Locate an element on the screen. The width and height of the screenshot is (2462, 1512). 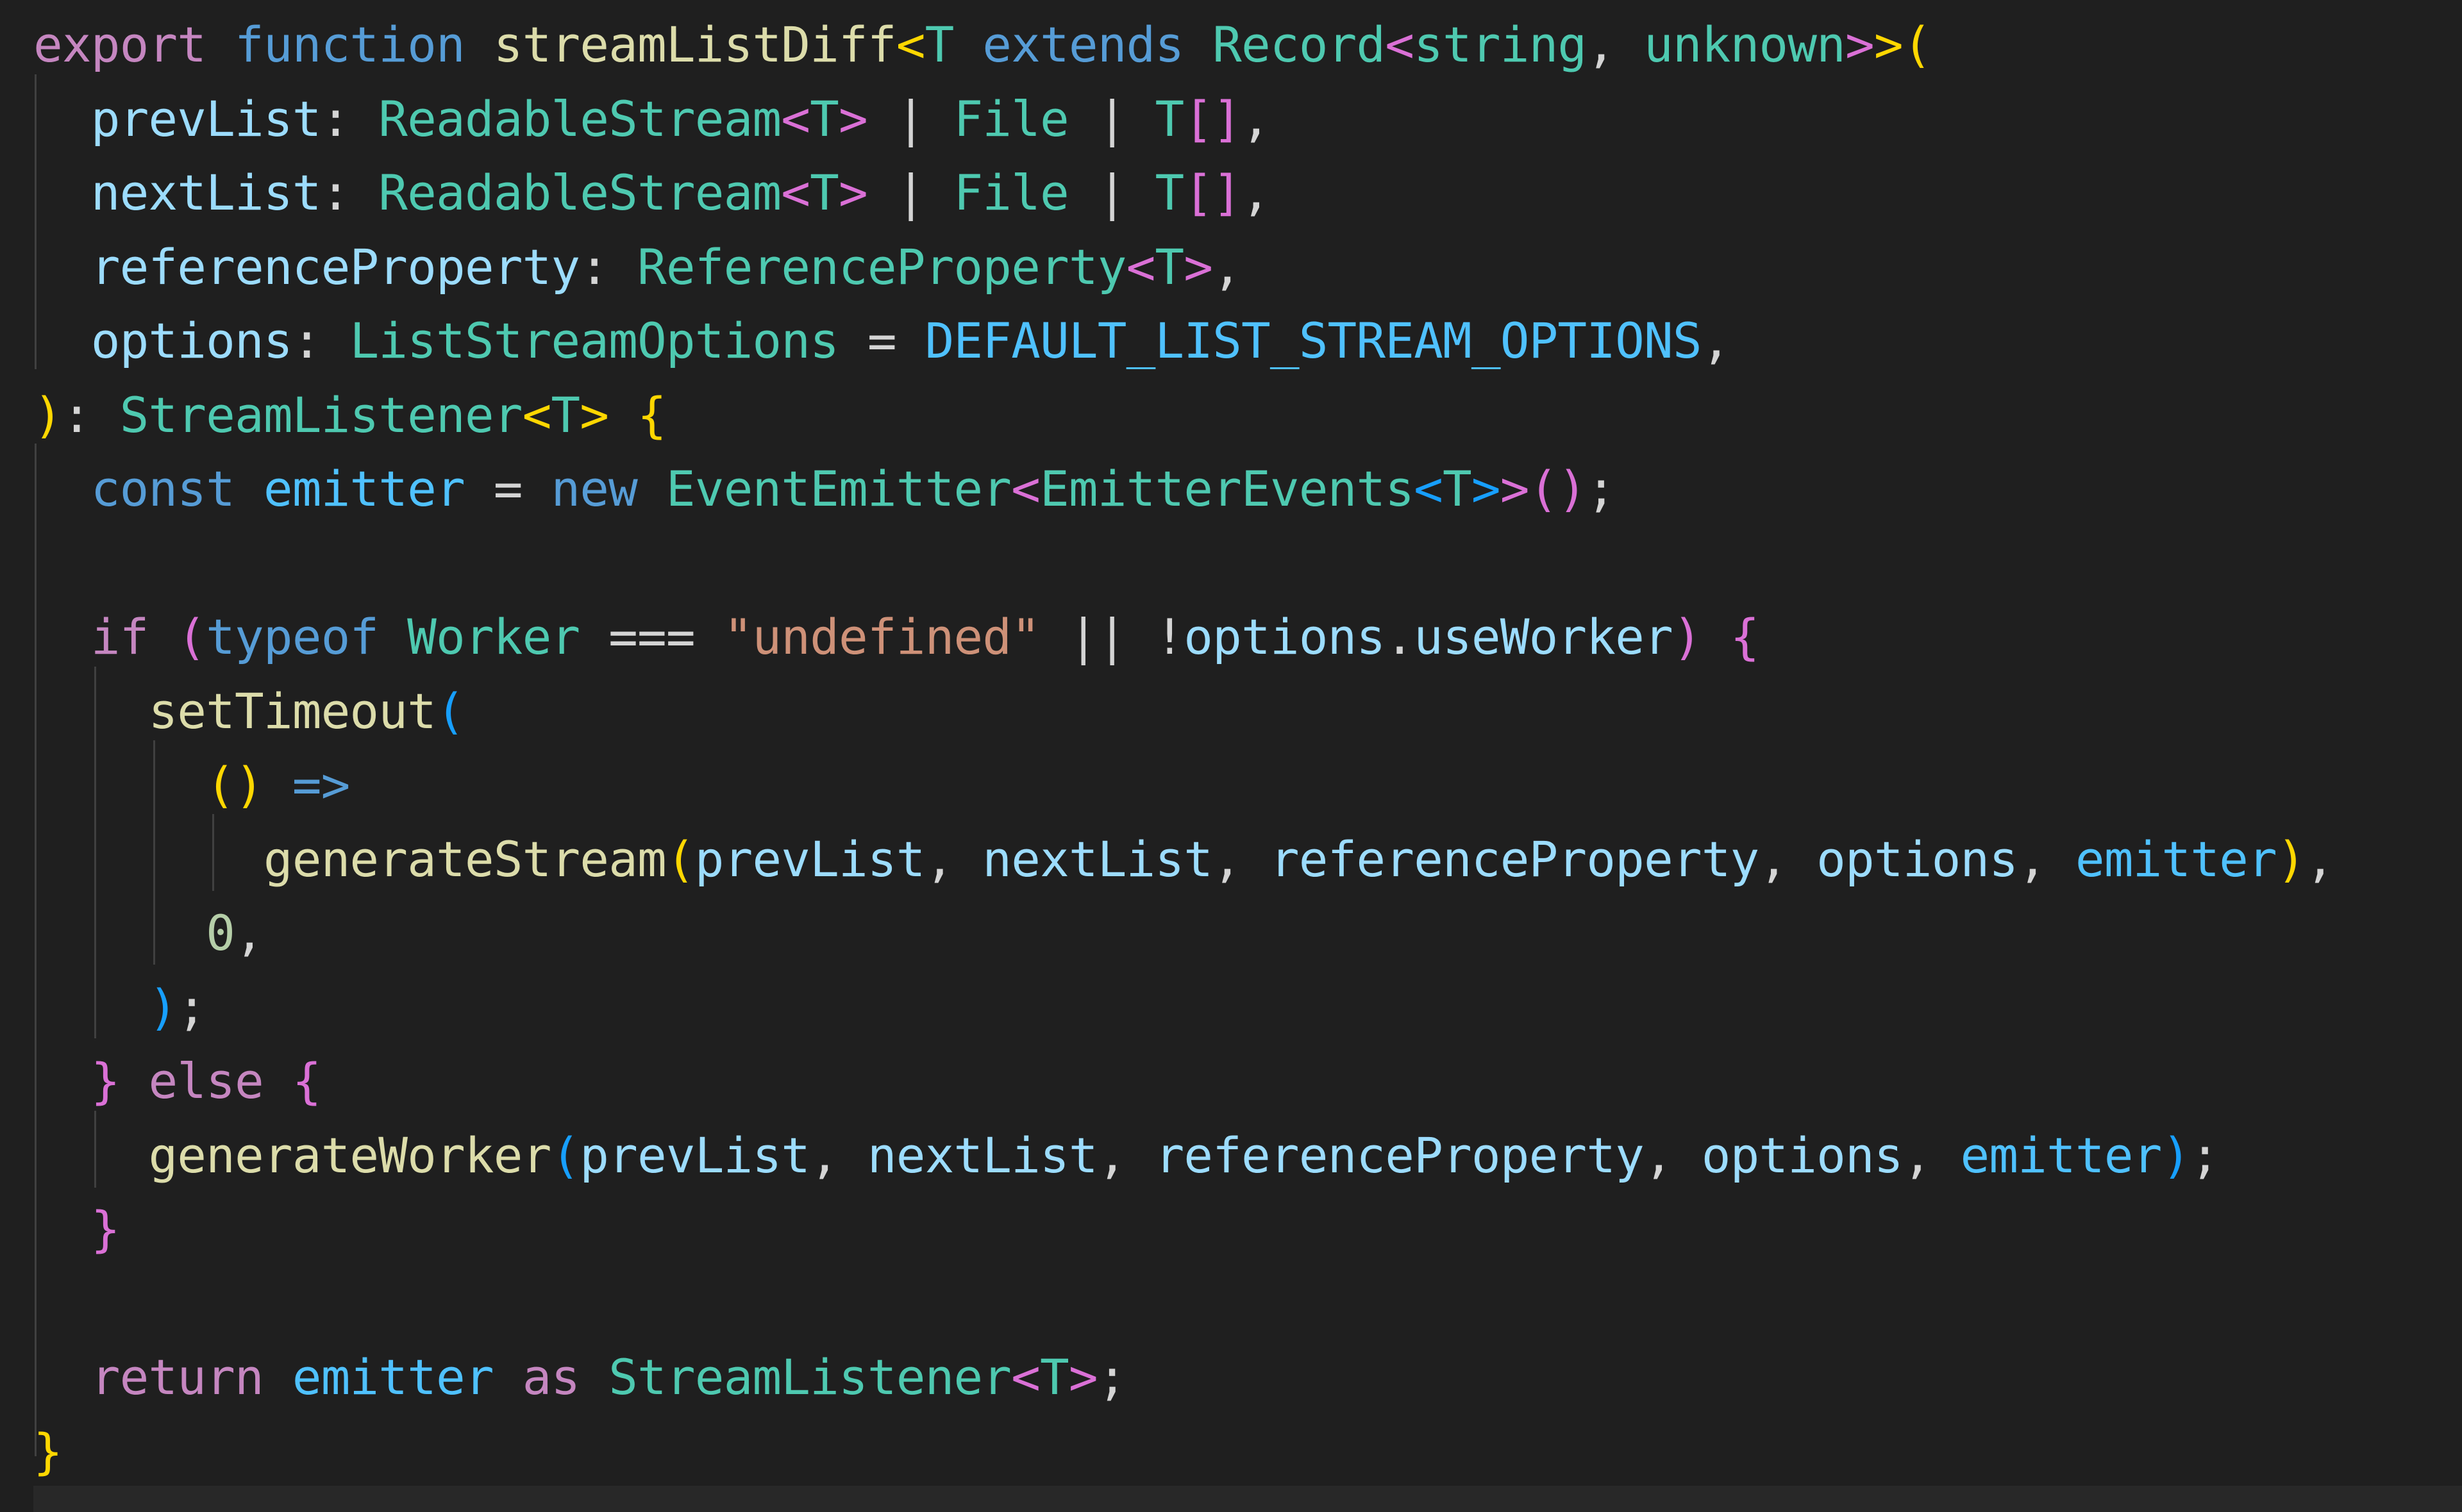
code-token-bracket-gold: { is located at coordinates (652, 415).